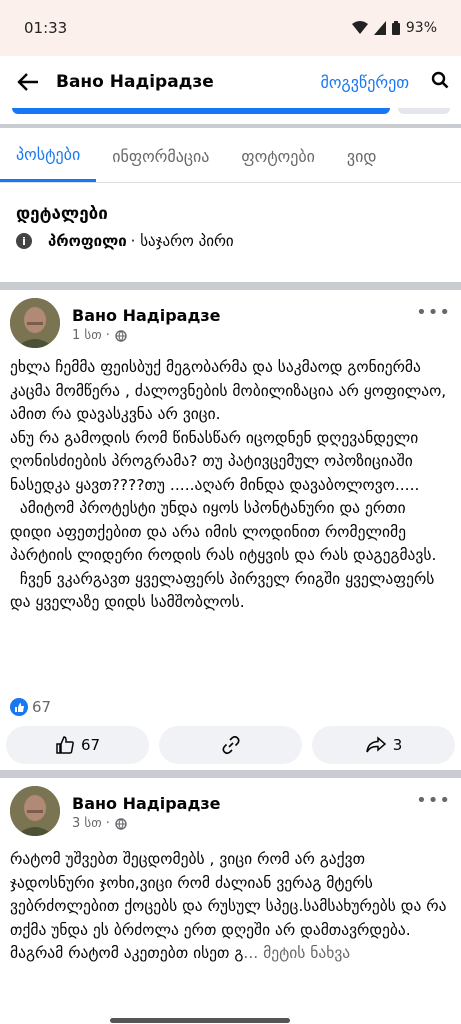 This screenshot has width=461, height=1024. I want to click on post-actions: 67 3, so click(230, 745).